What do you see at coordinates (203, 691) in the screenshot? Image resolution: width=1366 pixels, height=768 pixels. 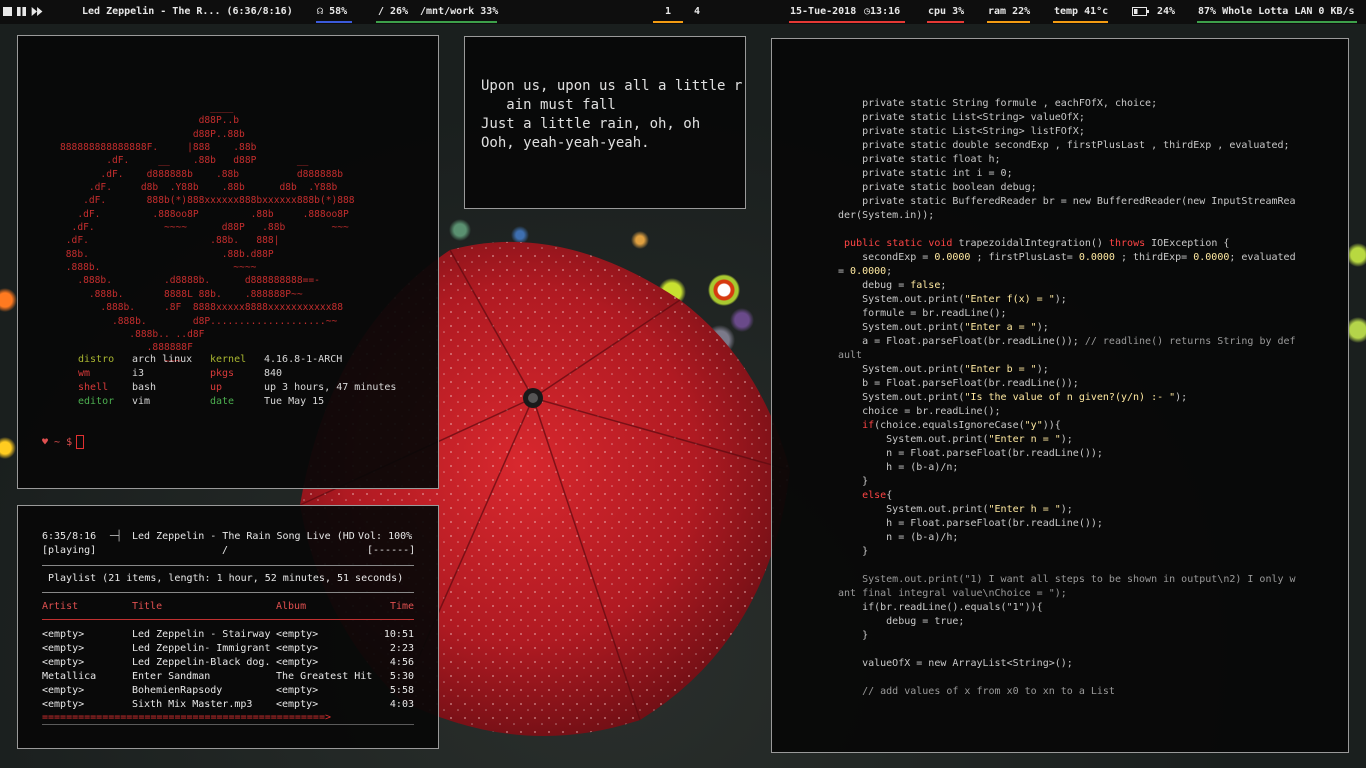 I see `track-title: BohemienRapsody` at bounding box center [203, 691].